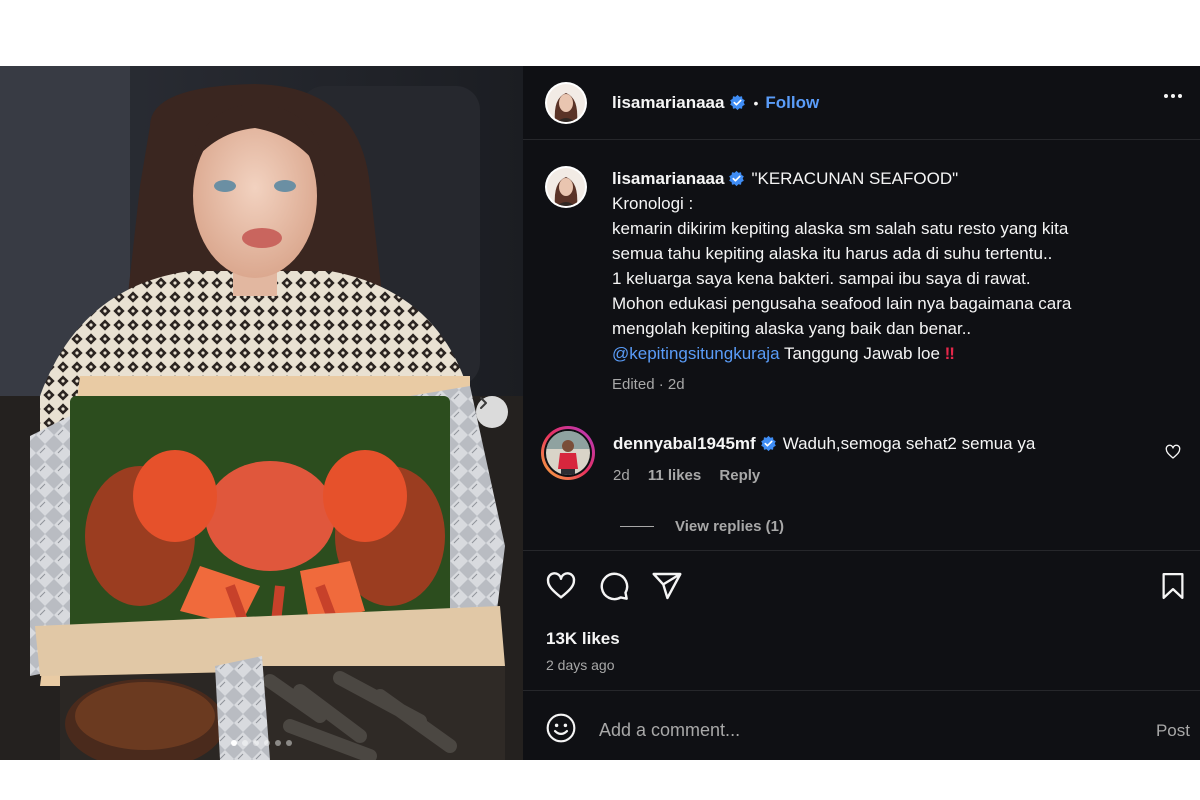 The width and height of the screenshot is (1200, 800). What do you see at coordinates (653, 203) in the screenshot?
I see `caption-line: Kronologi :` at bounding box center [653, 203].